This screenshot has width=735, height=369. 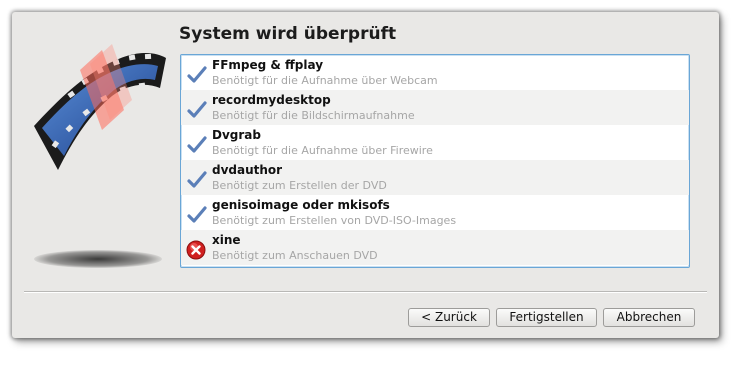 What do you see at coordinates (449, 317) in the screenshot?
I see `back-button: < Zurück` at bounding box center [449, 317].